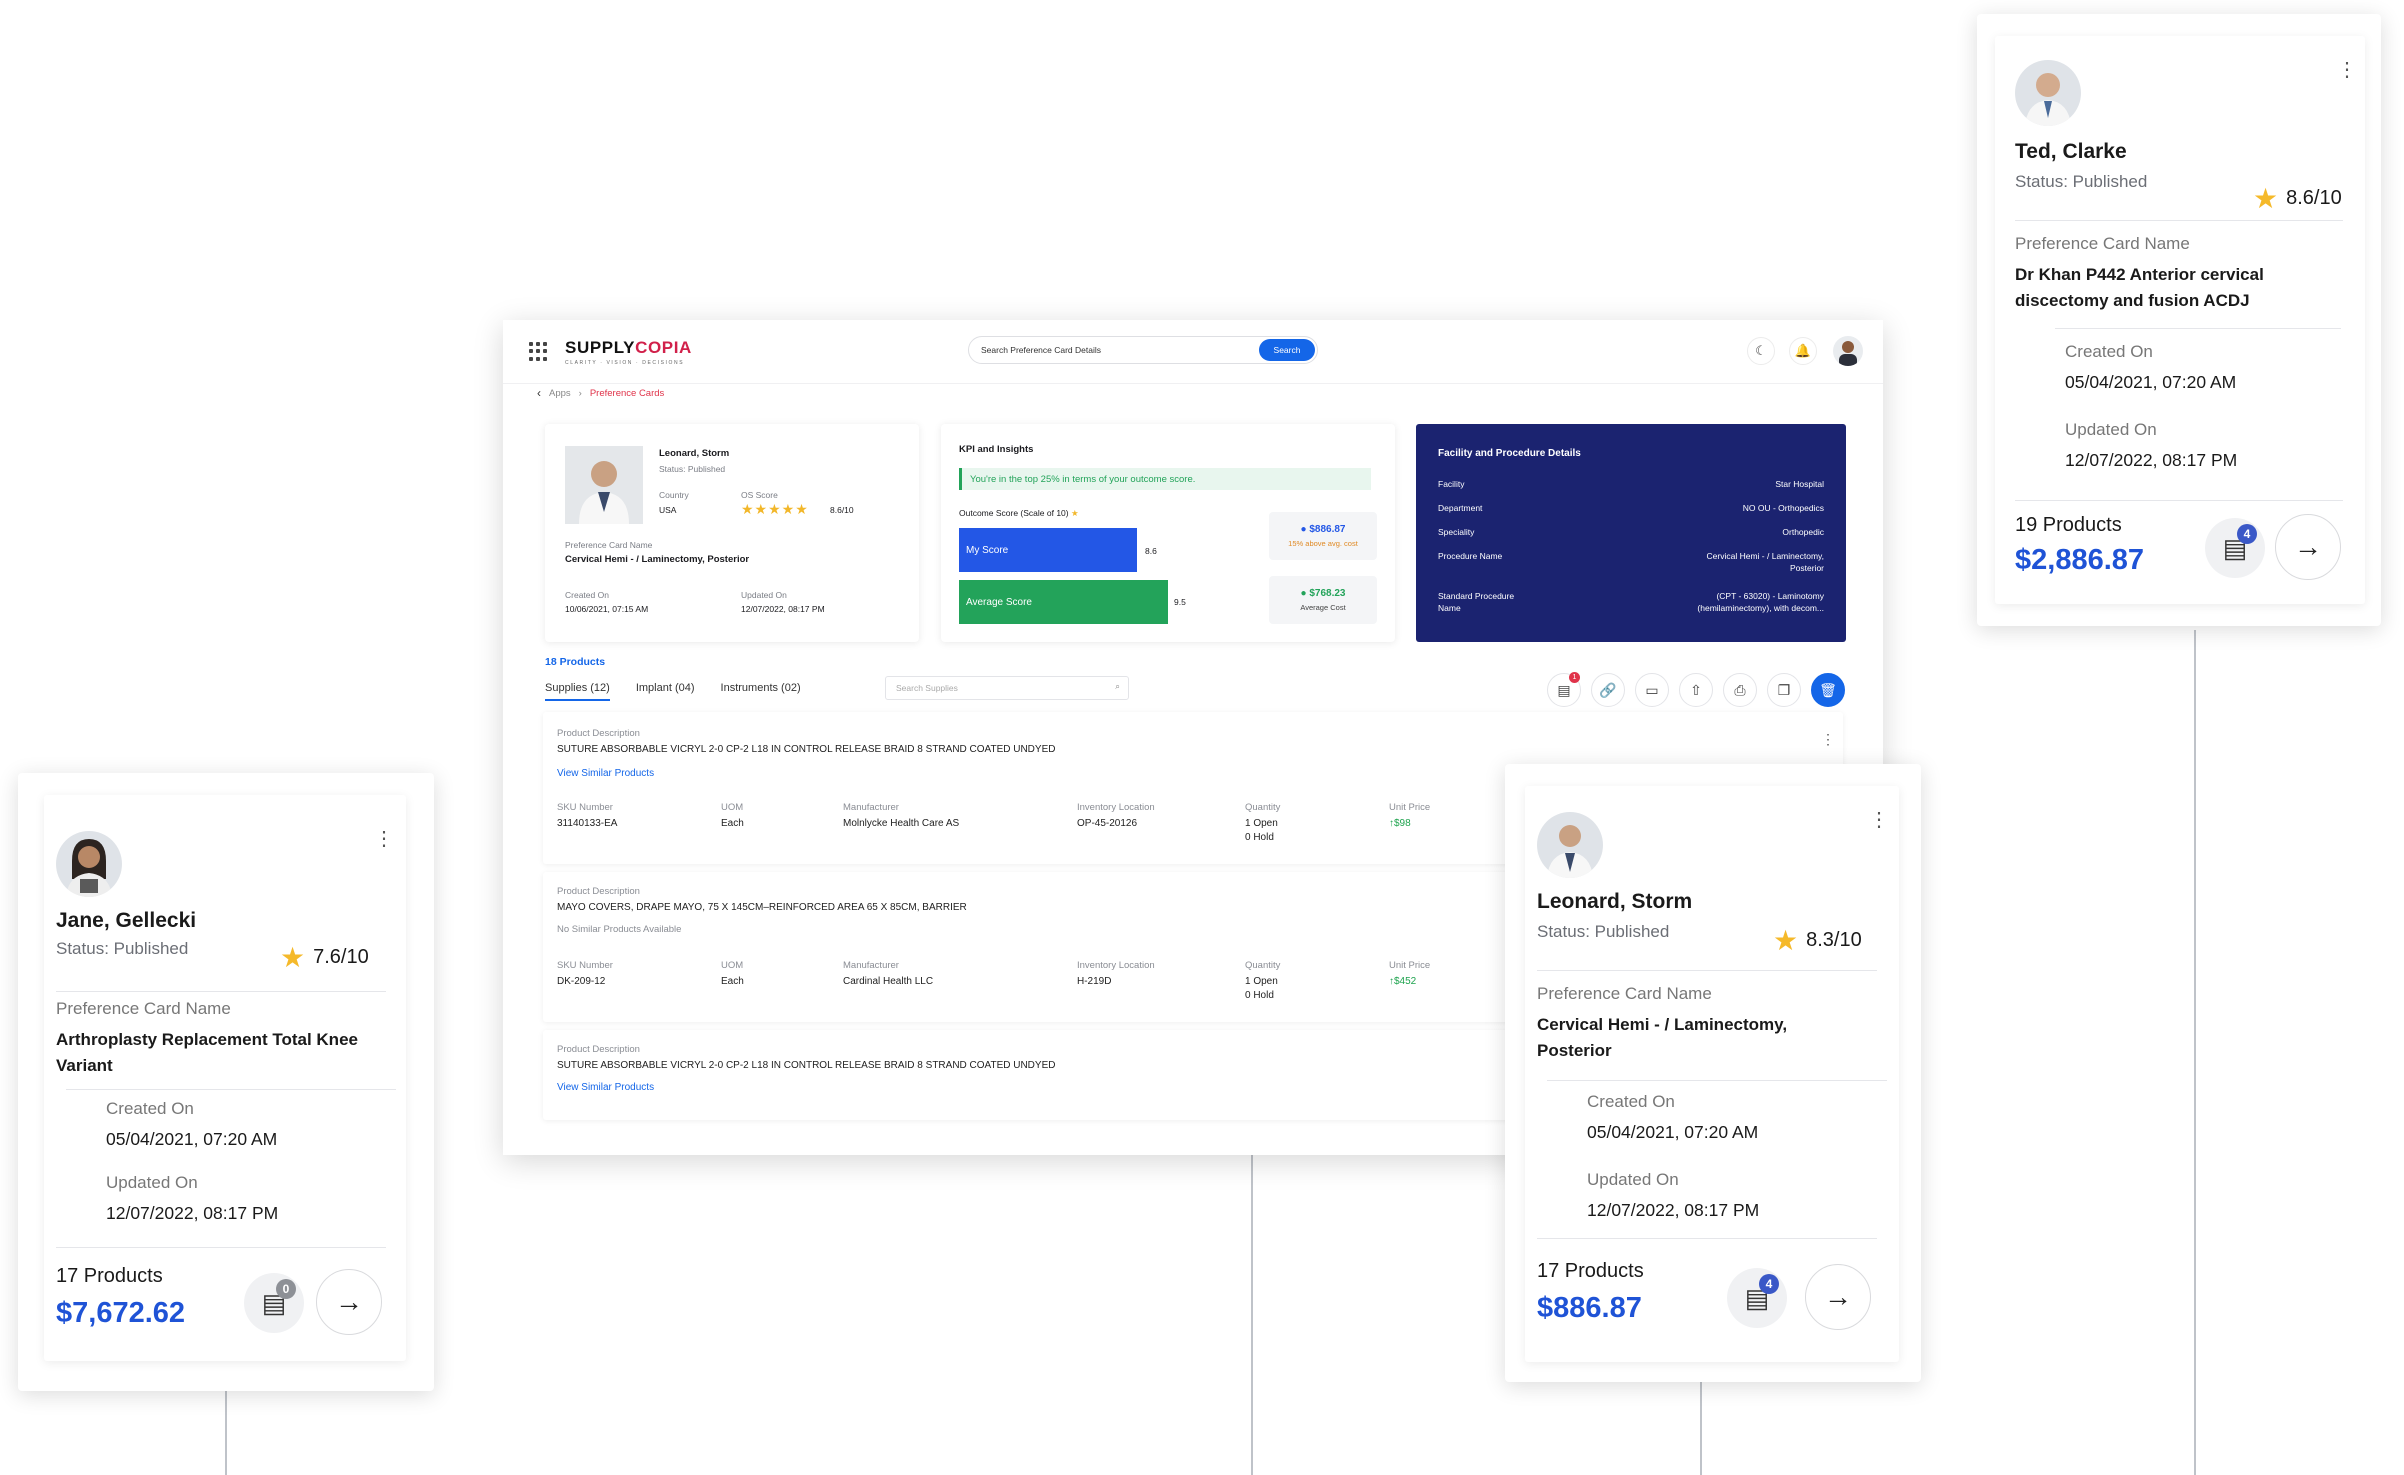 The width and height of the screenshot is (2404, 1475). I want to click on card-icon: ▭, so click(1652, 690).